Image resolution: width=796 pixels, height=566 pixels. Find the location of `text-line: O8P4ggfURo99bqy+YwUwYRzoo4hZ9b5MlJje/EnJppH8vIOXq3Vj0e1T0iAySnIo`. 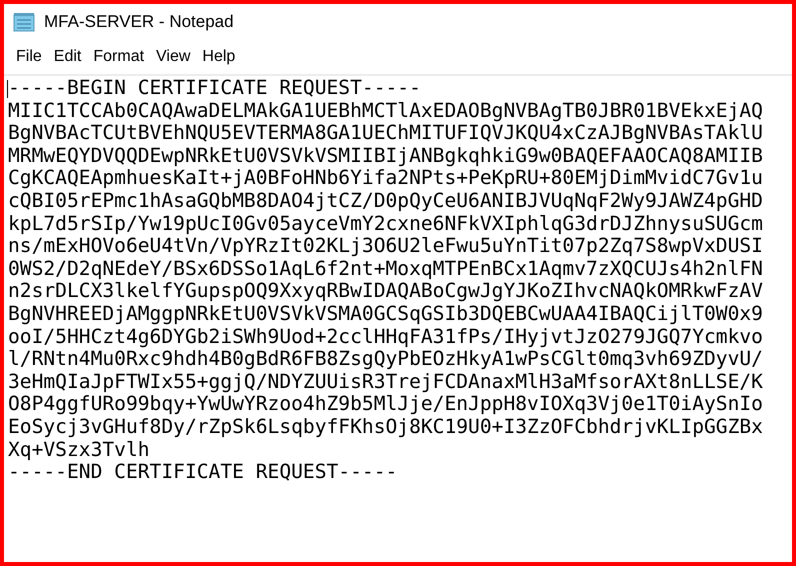

text-line: O8P4ggfURo99bqy+YwUwYRzoo4hZ9b5MlJje/EnJppH8vIOXq3Vj0e1T0iAySnIo is located at coordinates (385, 404).